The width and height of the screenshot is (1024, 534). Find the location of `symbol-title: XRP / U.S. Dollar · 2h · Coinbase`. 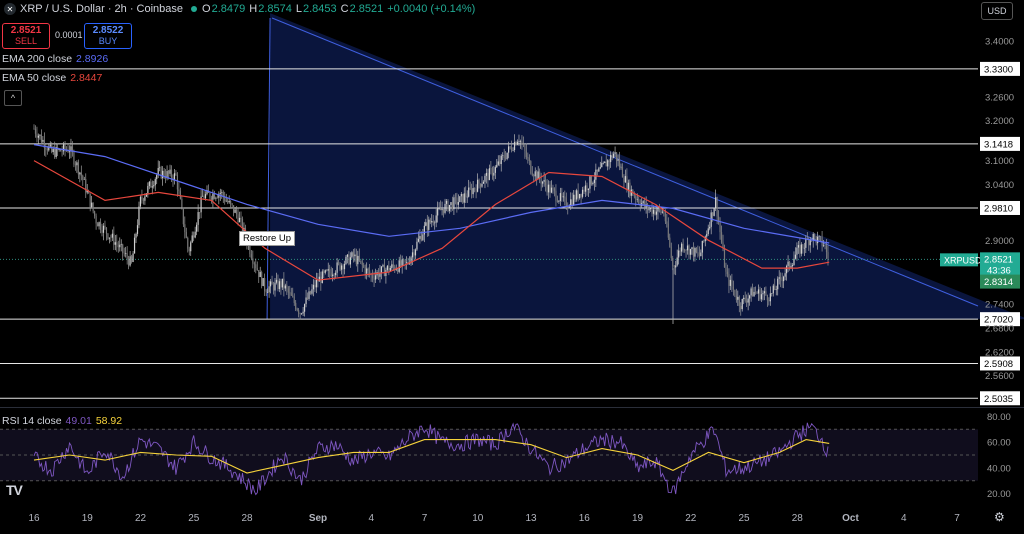

symbol-title: XRP / U.S. Dollar · 2h · Coinbase is located at coordinates (101, 9).